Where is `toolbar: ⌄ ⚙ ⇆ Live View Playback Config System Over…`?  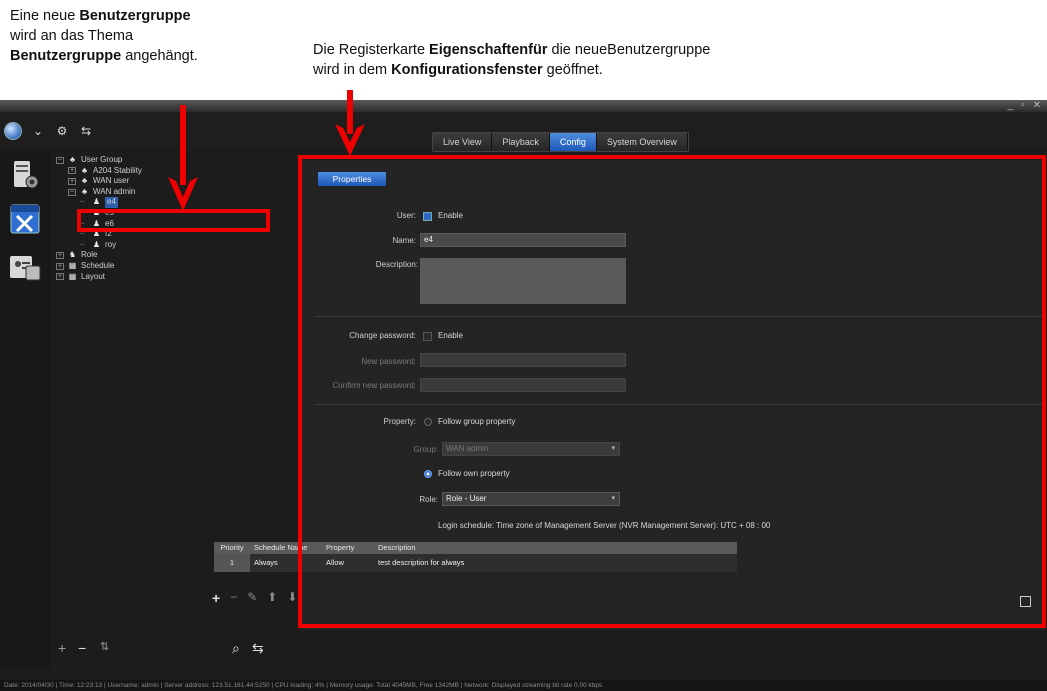 toolbar: ⌄ ⚙ ⇆ Live View Playback Config System Over… is located at coordinates (523, 132).